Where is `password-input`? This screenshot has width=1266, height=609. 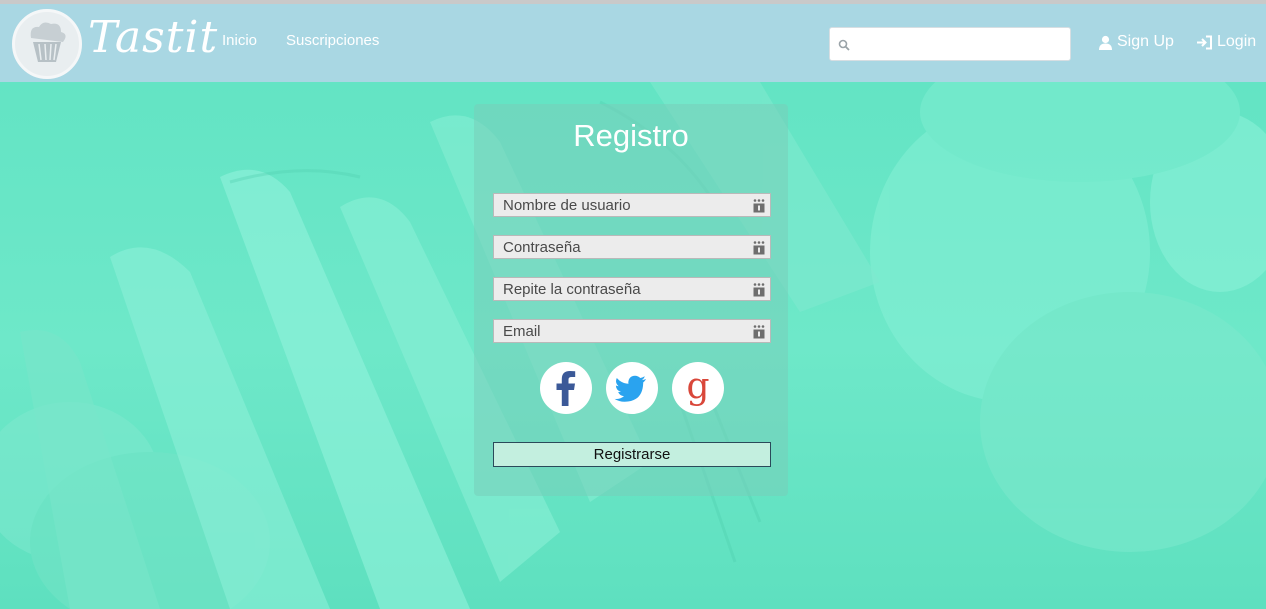
password-input is located at coordinates (620, 247).